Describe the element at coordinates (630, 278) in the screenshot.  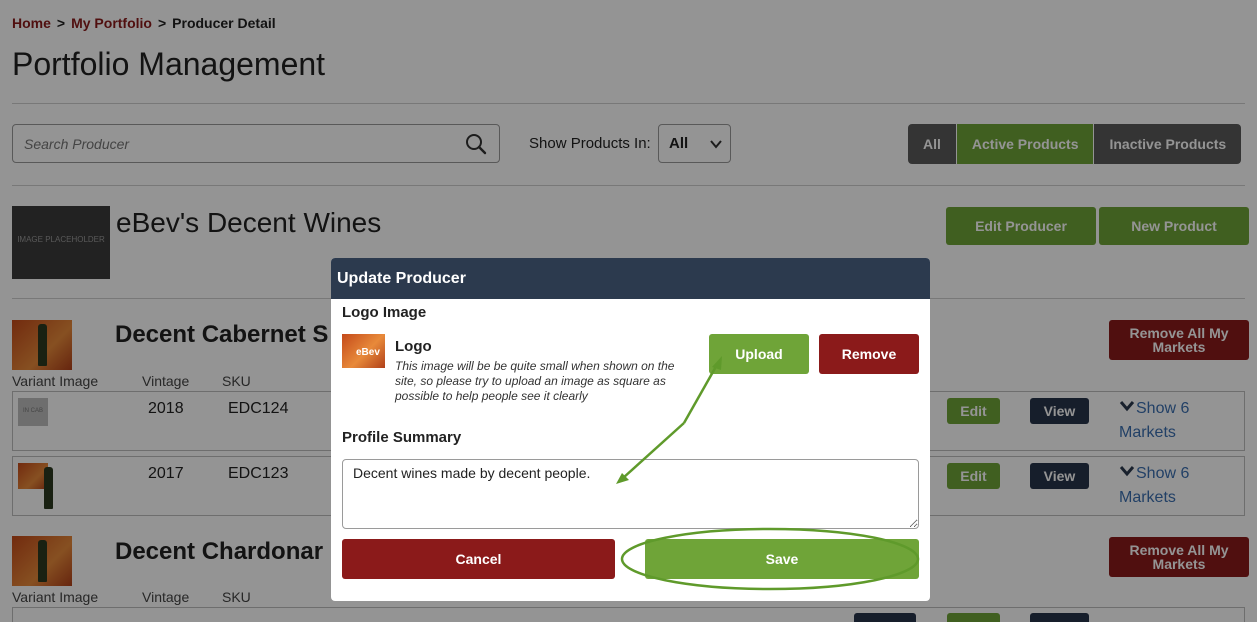
I see `dialog-title: Update Producer` at that location.